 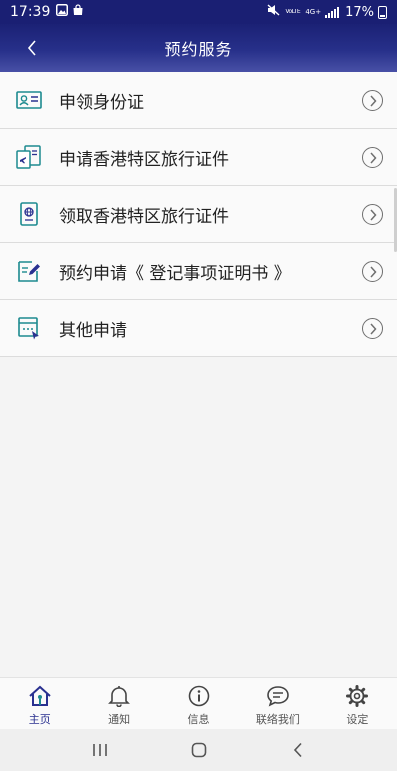 I want to click on other-application-icon, so click(x=29, y=328).